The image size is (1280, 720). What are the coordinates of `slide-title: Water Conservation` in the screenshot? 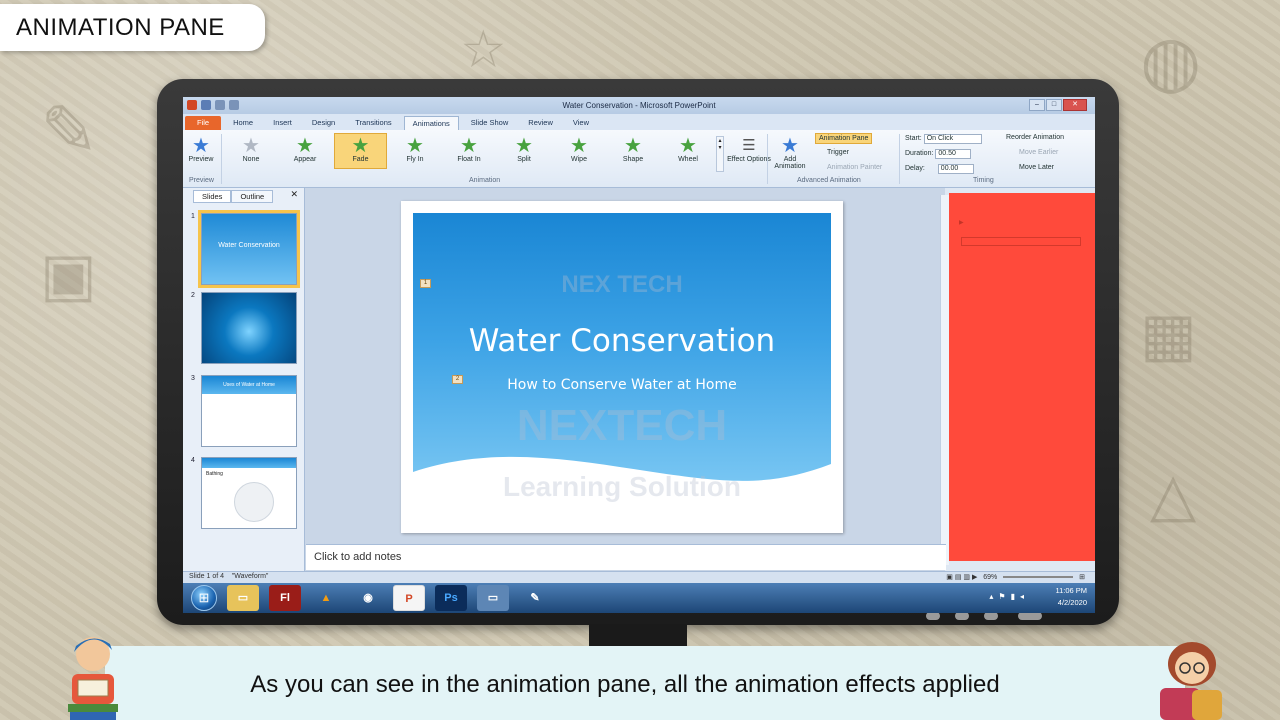 It's located at (622, 341).